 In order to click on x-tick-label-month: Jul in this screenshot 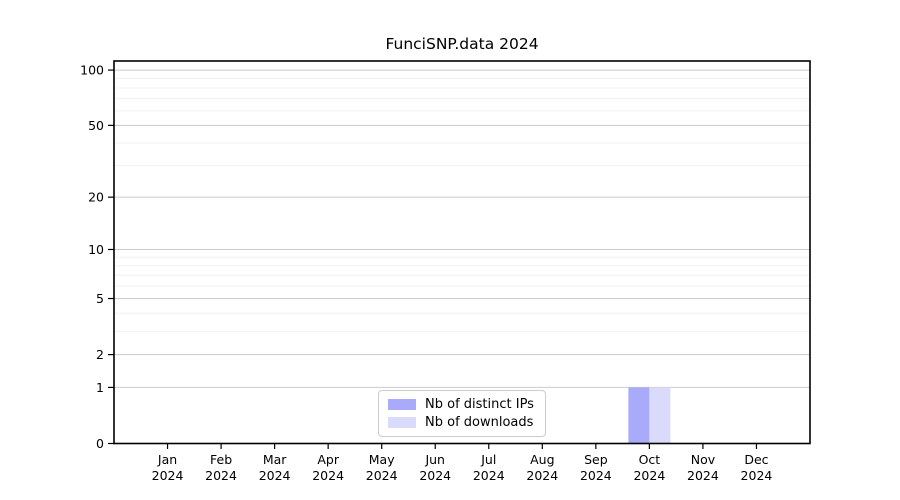, I will do `click(488, 459)`.